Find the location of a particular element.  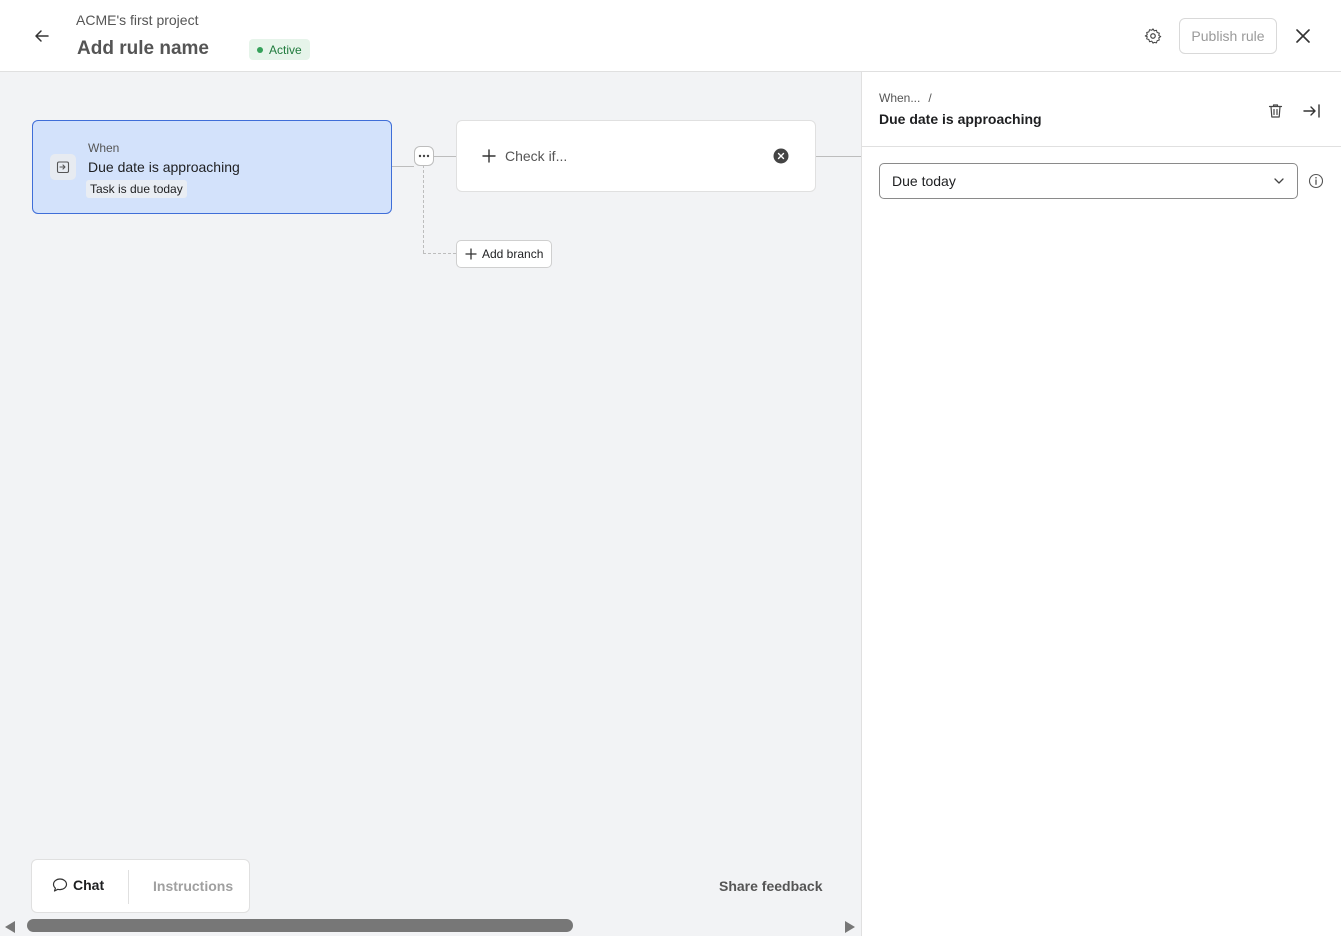

close-icon is located at coordinates (1303, 36).